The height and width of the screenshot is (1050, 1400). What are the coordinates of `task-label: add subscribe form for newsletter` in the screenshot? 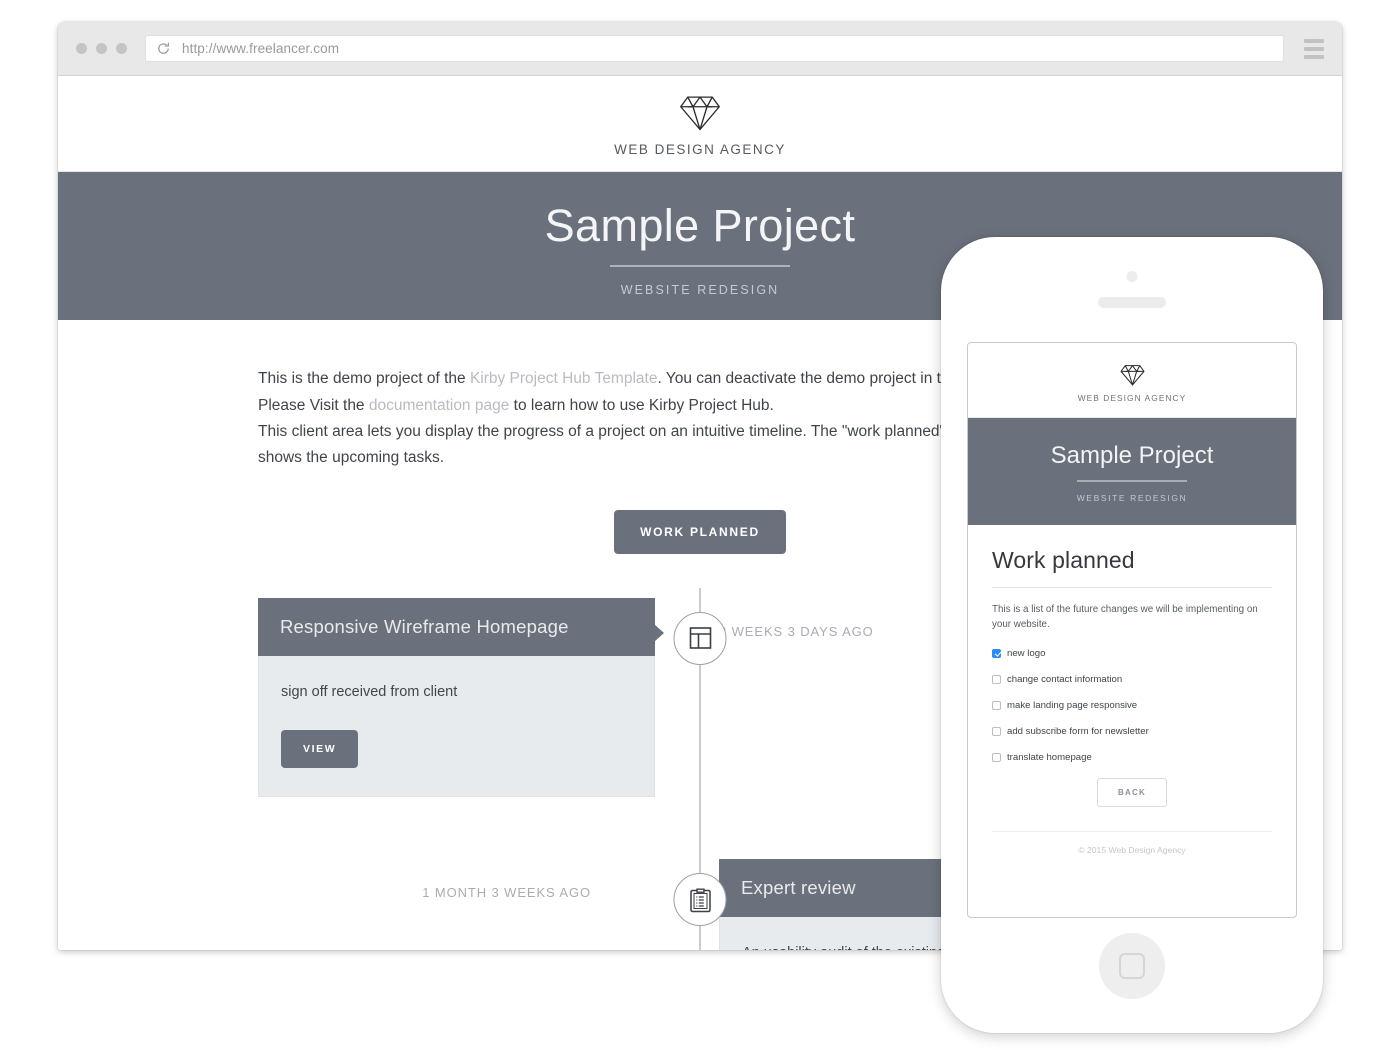 It's located at (1078, 731).